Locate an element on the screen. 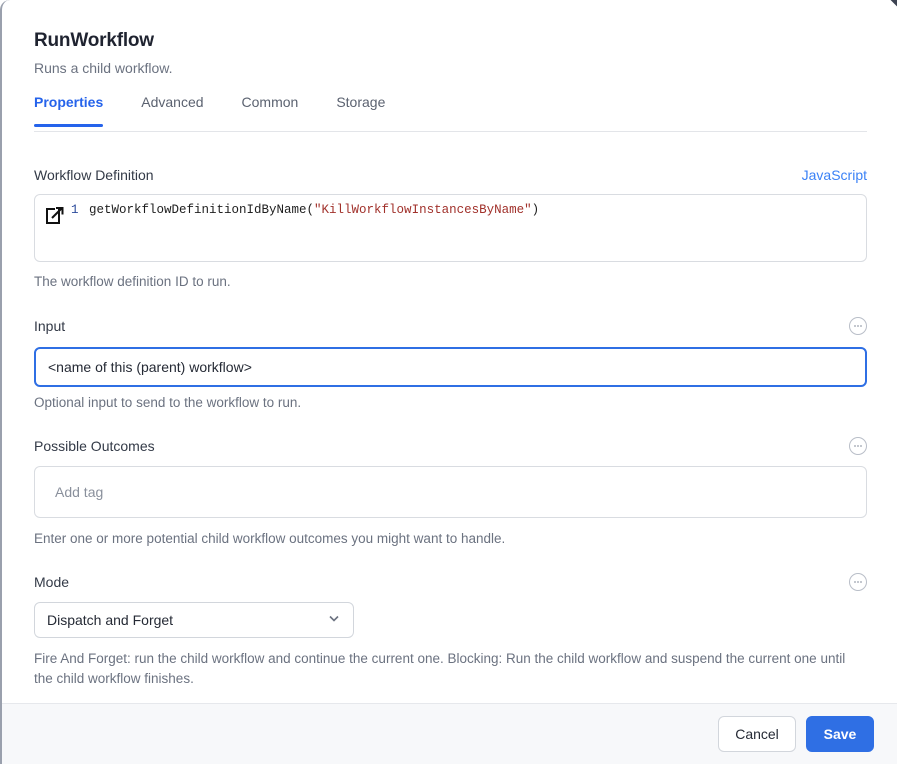 The width and height of the screenshot is (897, 764). mode-select-value: Dispatch and Forget is located at coordinates (110, 620).